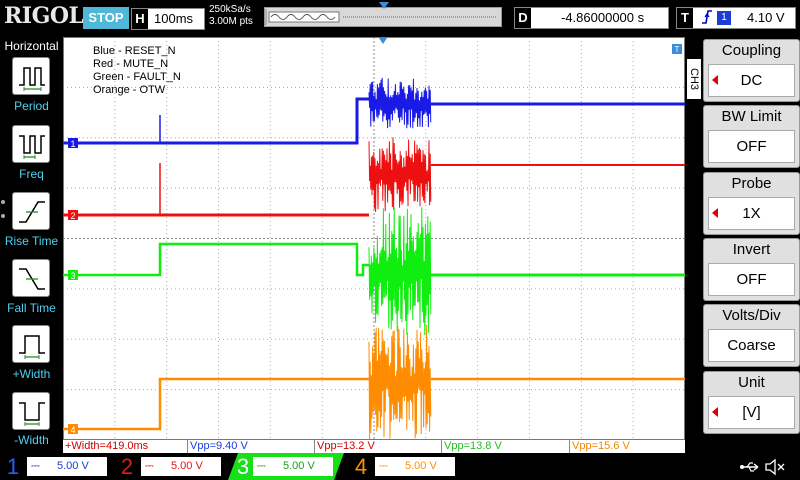 This screenshot has height=480, width=800. Describe the element at coordinates (677, 49) in the screenshot. I see `trigger-level-marker-label: T` at that location.